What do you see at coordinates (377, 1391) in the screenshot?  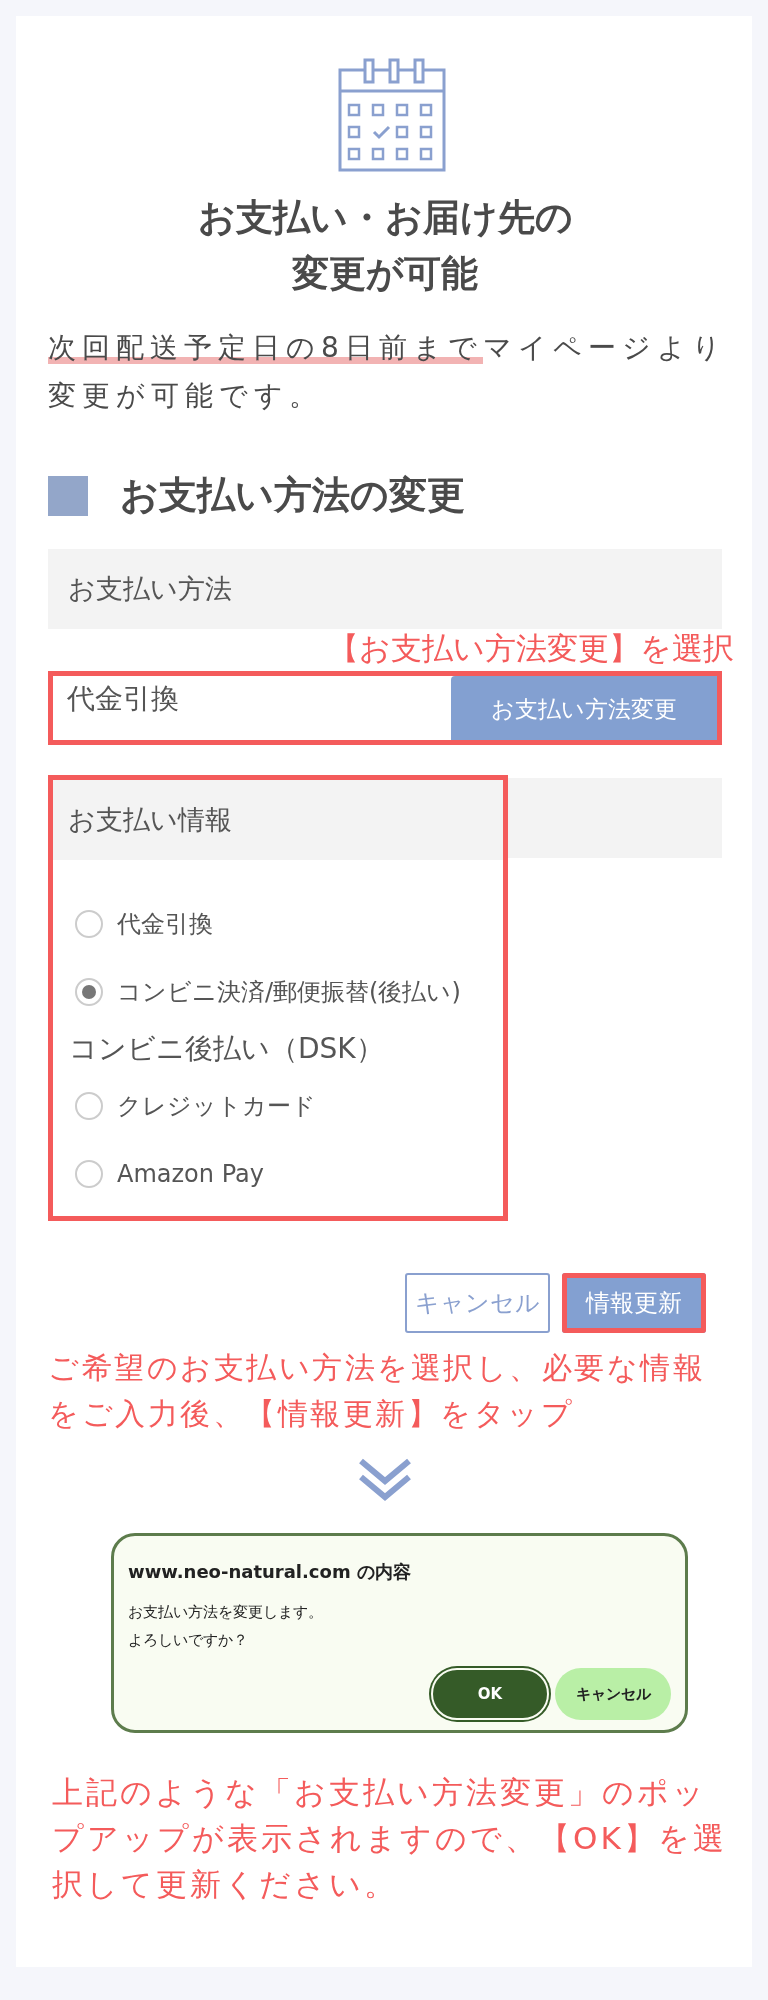 I see `instruction-text: ご希望のお支払い方法を選択し、必要な情報をご入力後、【情報更新】をタップ` at bounding box center [377, 1391].